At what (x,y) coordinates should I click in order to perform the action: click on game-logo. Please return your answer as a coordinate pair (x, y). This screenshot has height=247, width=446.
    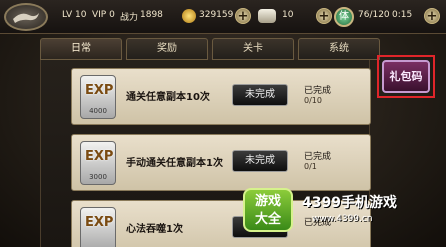
    Looking at the image, I should click on (26, 17).